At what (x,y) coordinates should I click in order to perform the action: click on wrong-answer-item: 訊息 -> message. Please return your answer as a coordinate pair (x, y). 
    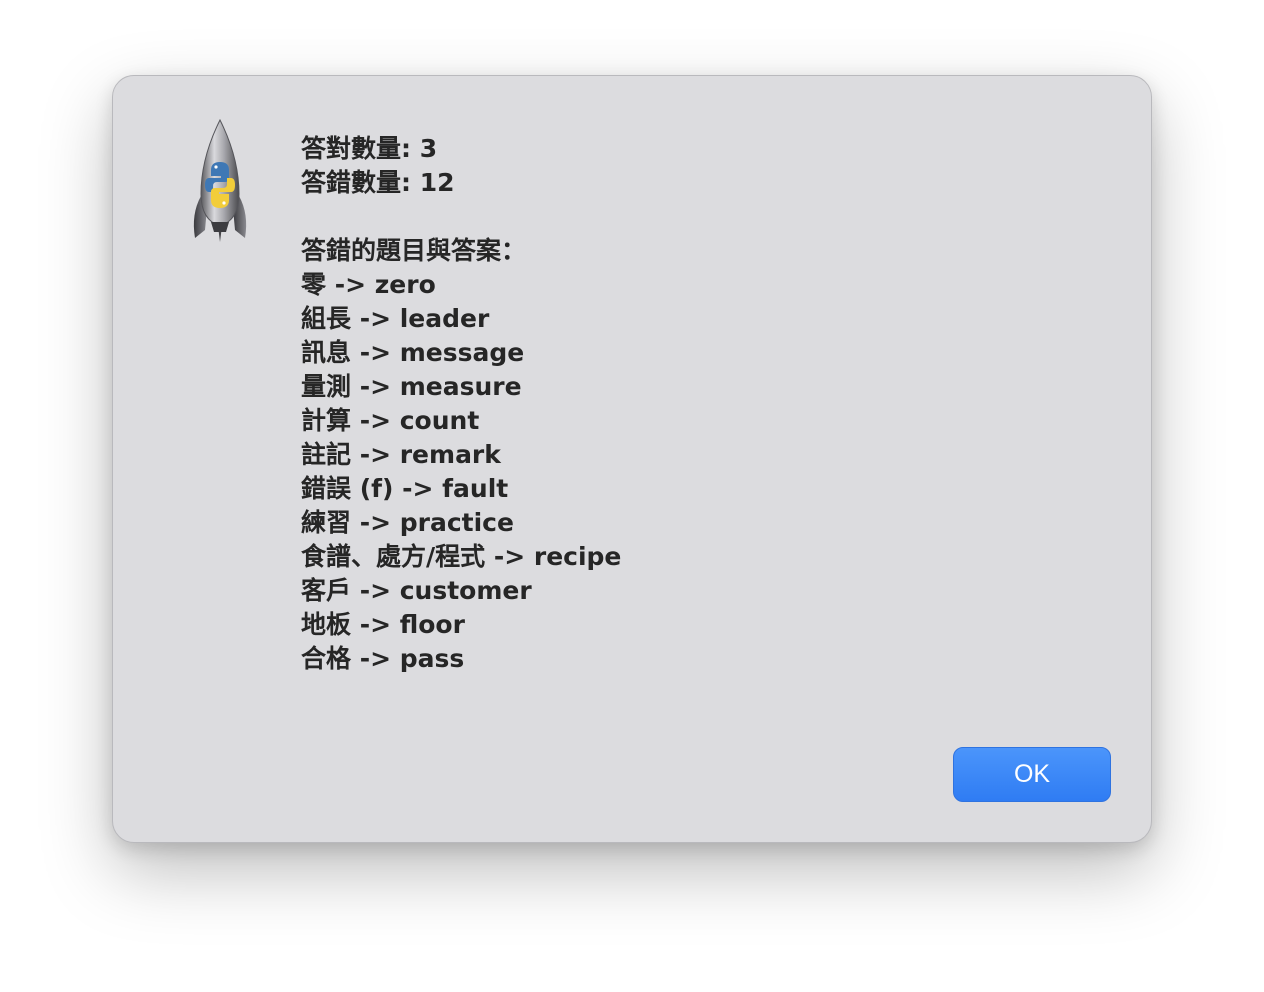
    Looking at the image, I should click on (413, 352).